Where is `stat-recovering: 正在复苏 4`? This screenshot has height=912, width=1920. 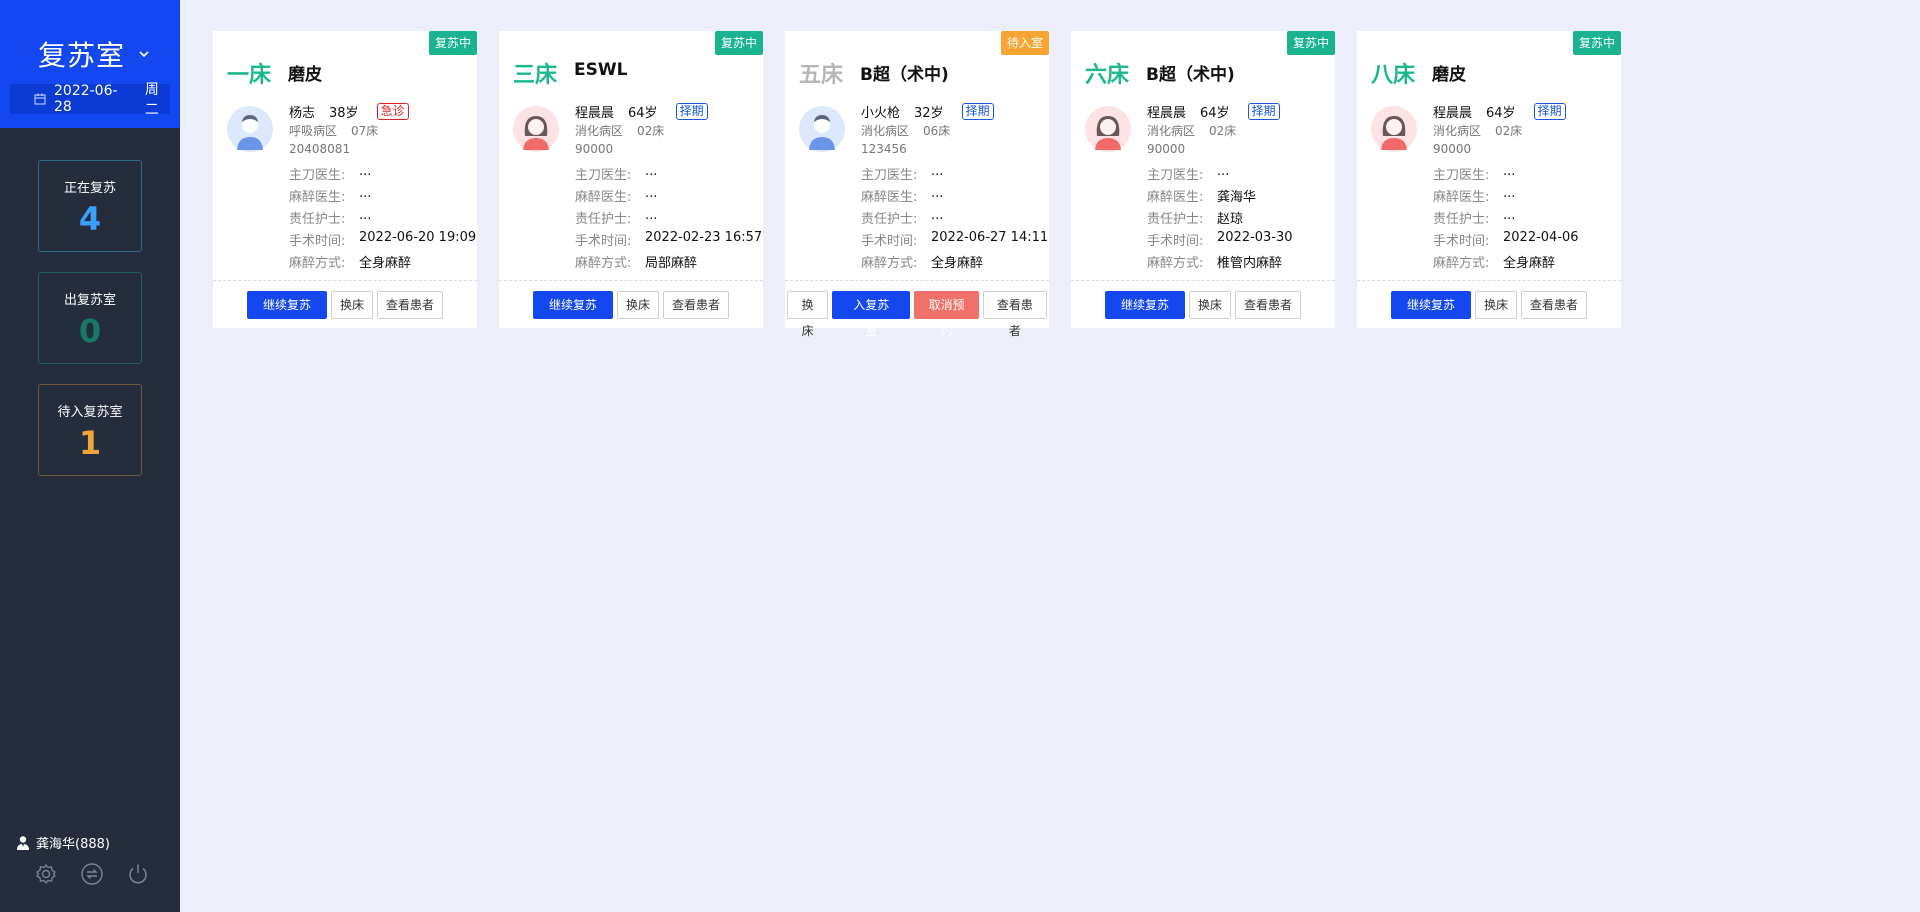 stat-recovering: 正在复苏 4 is located at coordinates (90, 206).